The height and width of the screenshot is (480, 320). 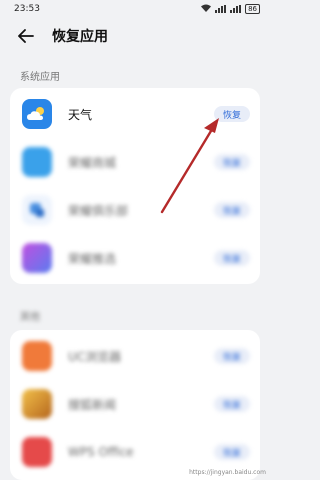 I want to click on app-name: WPS Office, so click(x=101, y=452).